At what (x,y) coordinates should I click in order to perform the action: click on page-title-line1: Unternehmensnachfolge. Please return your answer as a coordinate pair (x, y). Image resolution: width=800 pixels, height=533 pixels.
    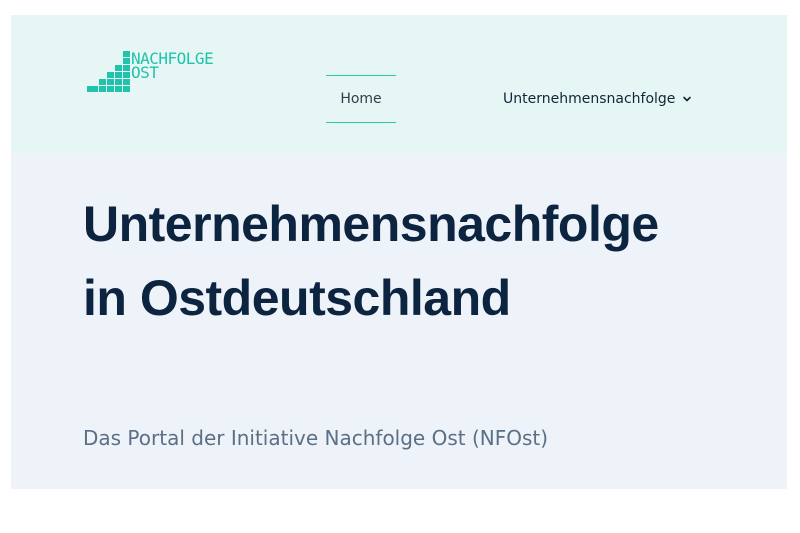
    Looking at the image, I should click on (371, 224).